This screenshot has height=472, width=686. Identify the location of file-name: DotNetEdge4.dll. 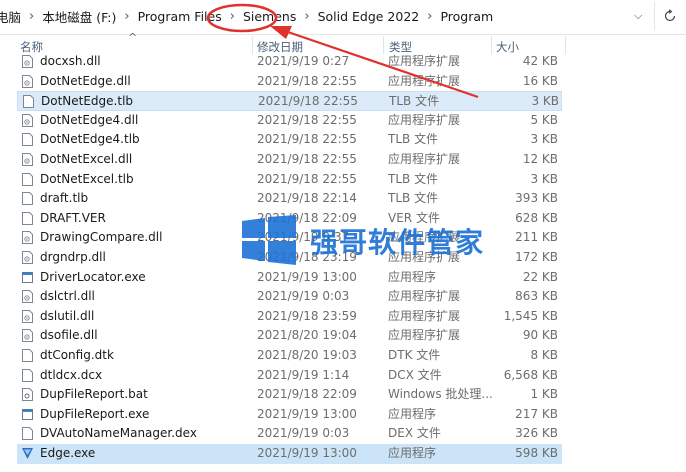
(89, 119).